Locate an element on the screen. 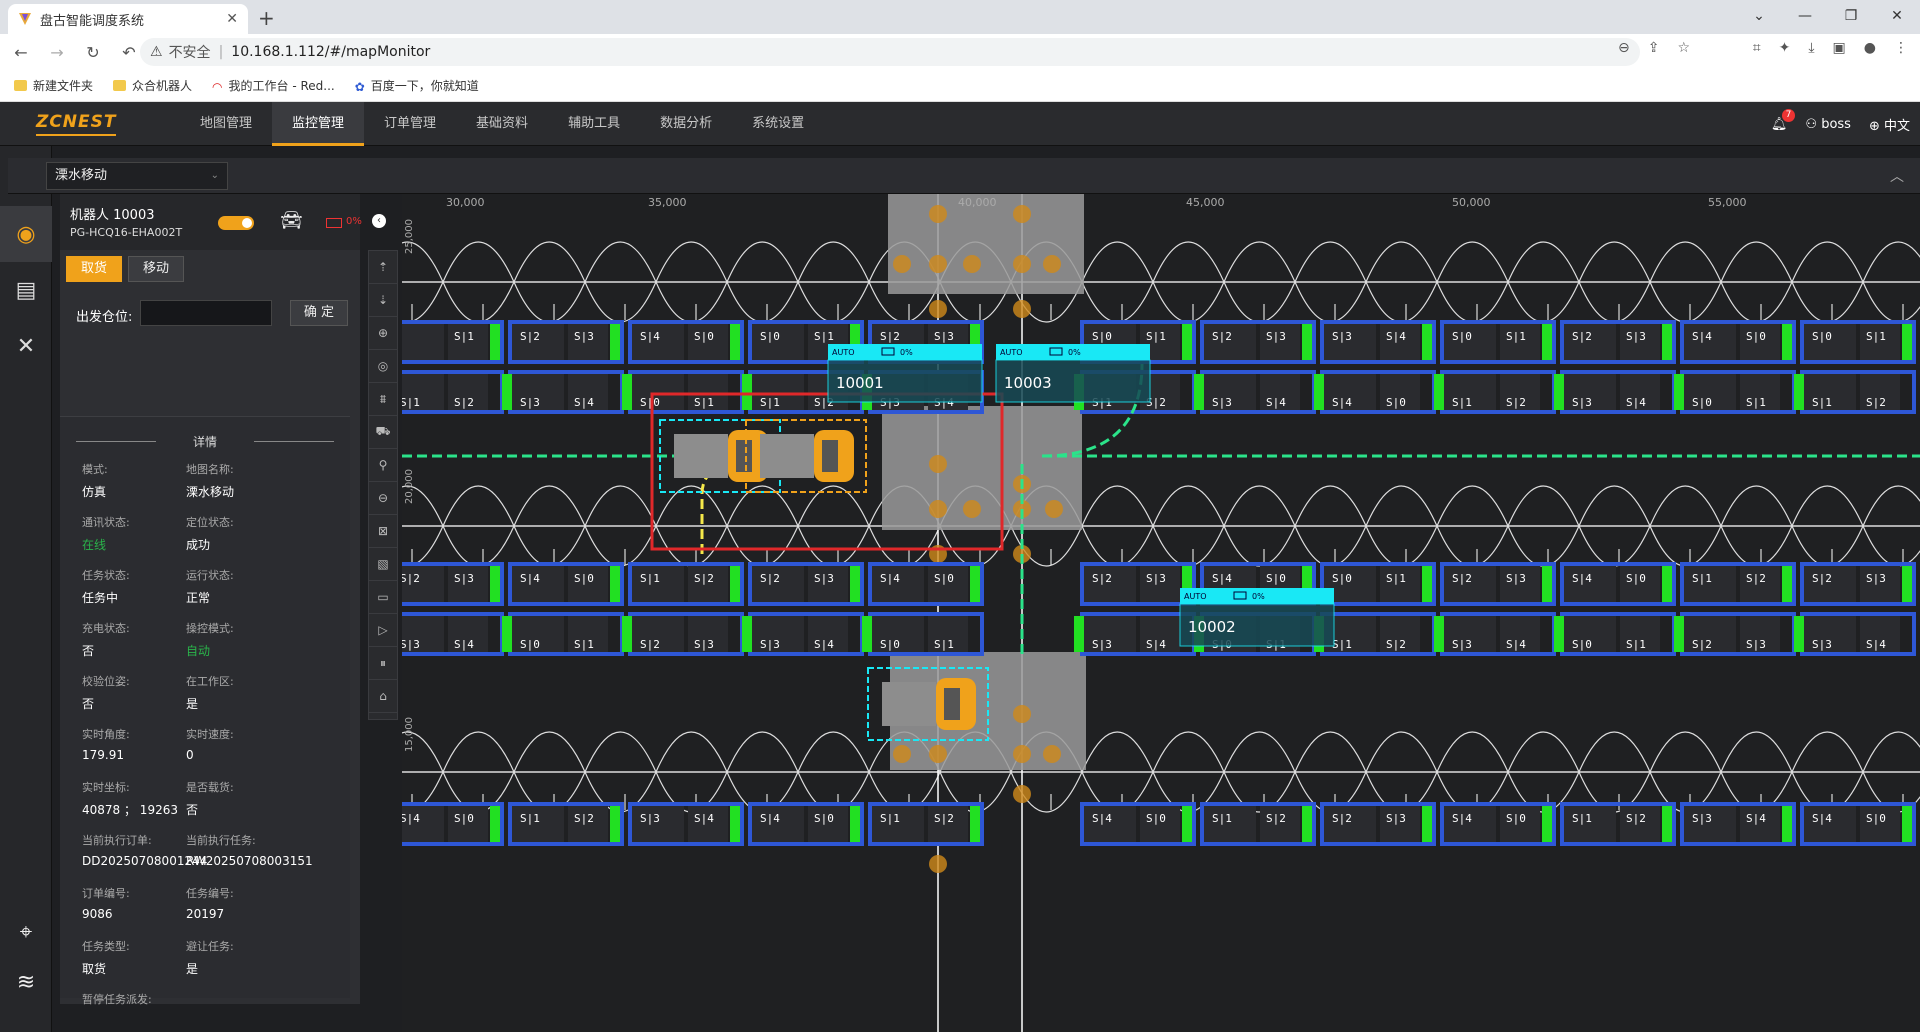  robot-car-icon: 🚘︎ is located at coordinates (291, 220).